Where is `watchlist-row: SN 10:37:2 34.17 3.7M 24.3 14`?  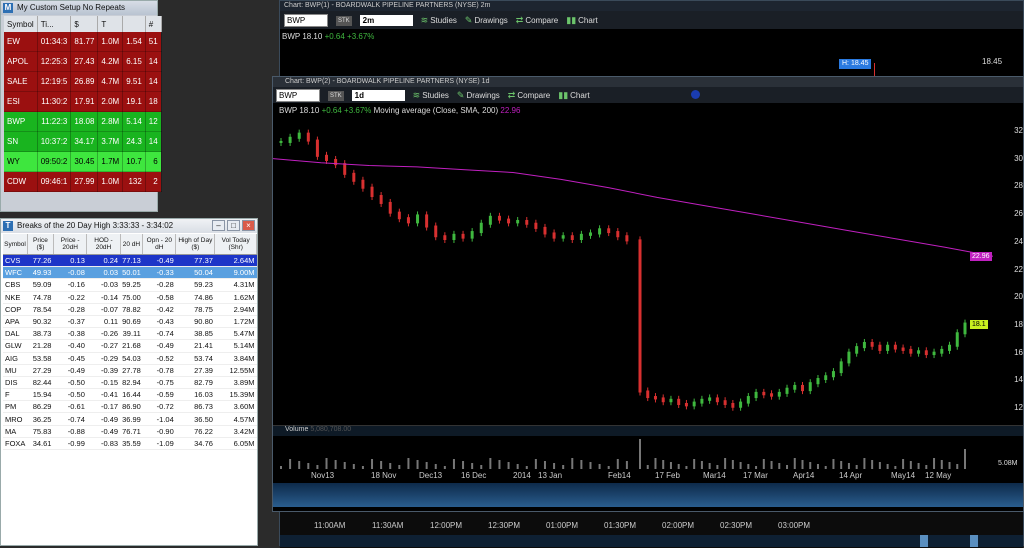 watchlist-row: SN 10:37:2 34.17 3.7M 24.3 14 is located at coordinates (83, 141).